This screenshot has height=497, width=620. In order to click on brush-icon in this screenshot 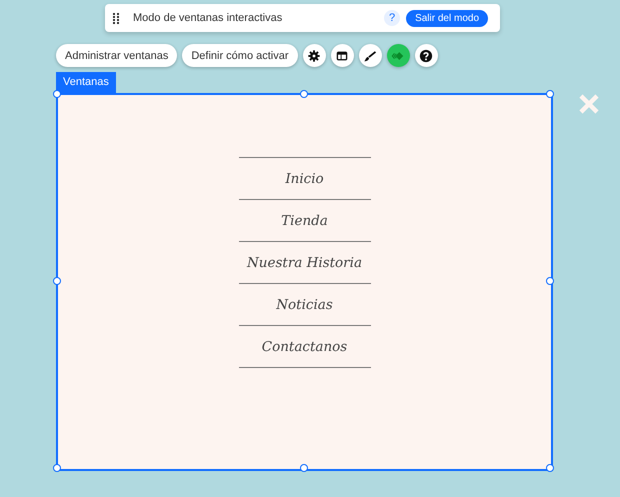, I will do `click(370, 55)`.